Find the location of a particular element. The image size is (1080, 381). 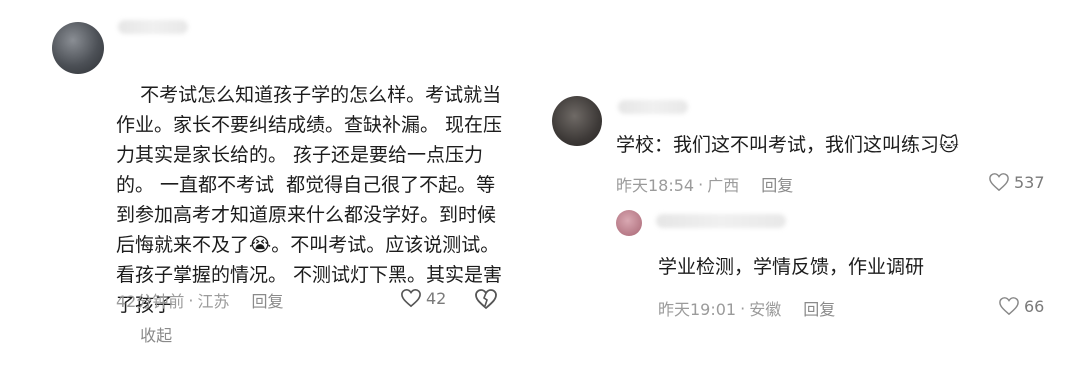

like-count: 537 is located at coordinates (1029, 182).